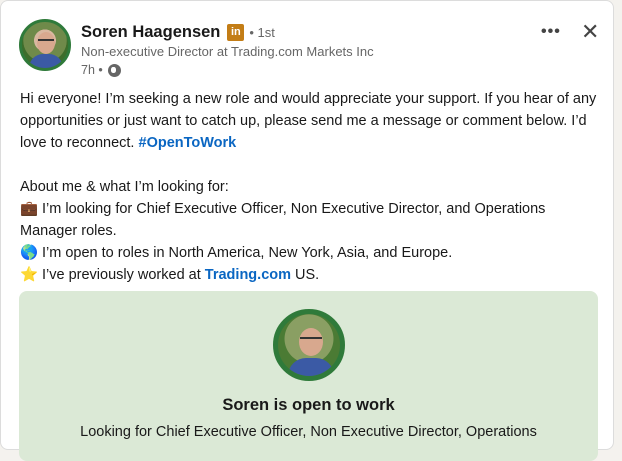  What do you see at coordinates (29, 209) in the screenshot?
I see `briefcase-icon: 💼` at bounding box center [29, 209].